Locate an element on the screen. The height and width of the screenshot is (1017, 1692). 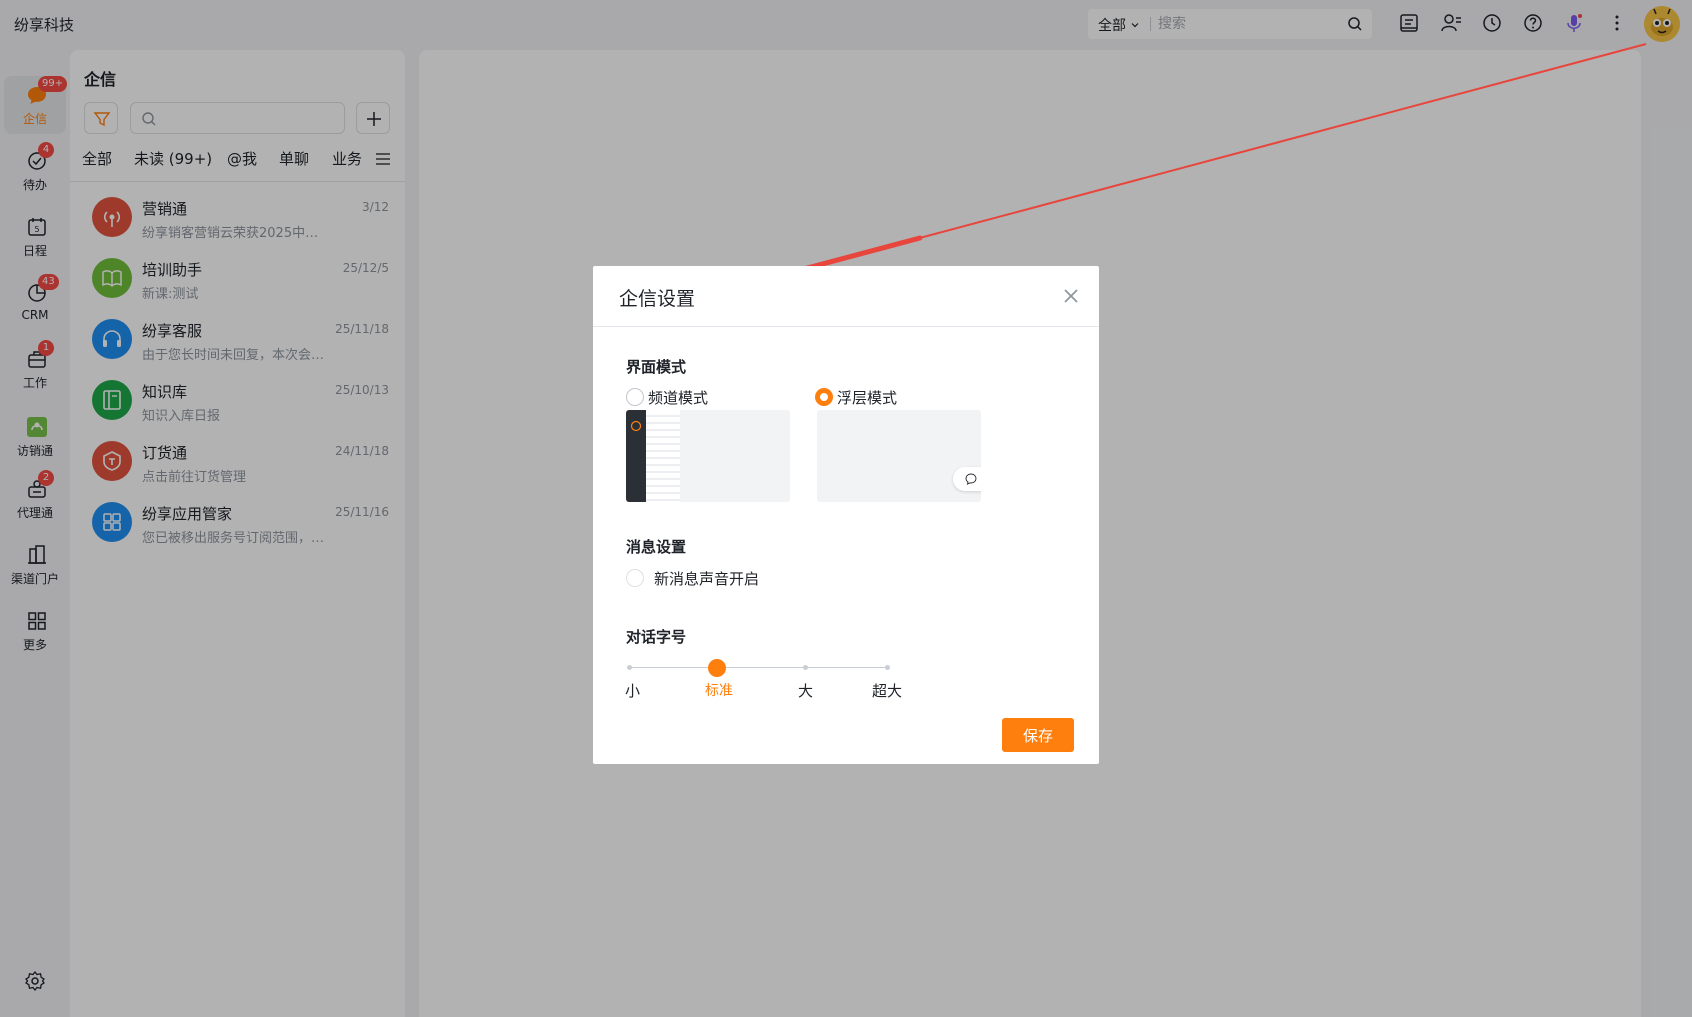
slider-stop-small is located at coordinates (629, 667).